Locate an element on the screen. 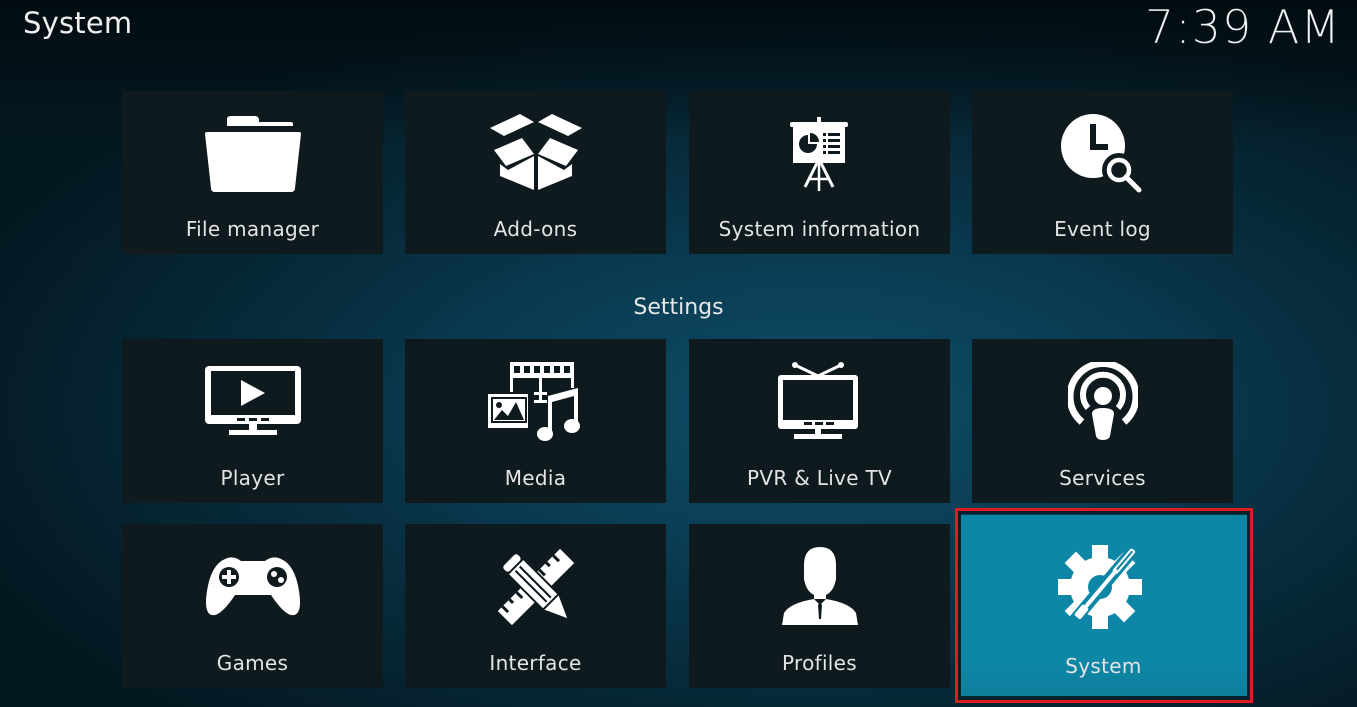 The image size is (1357, 707). person-silhouette-icon is located at coordinates (819, 587).